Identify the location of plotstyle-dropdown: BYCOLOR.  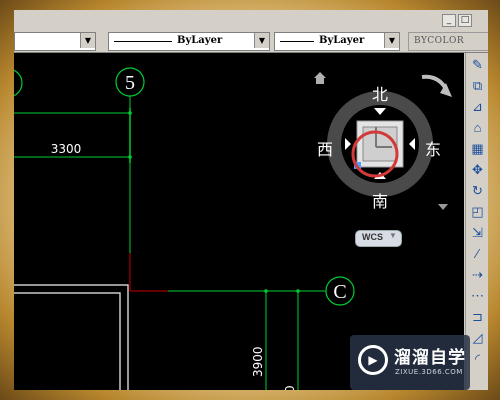
(448, 41).